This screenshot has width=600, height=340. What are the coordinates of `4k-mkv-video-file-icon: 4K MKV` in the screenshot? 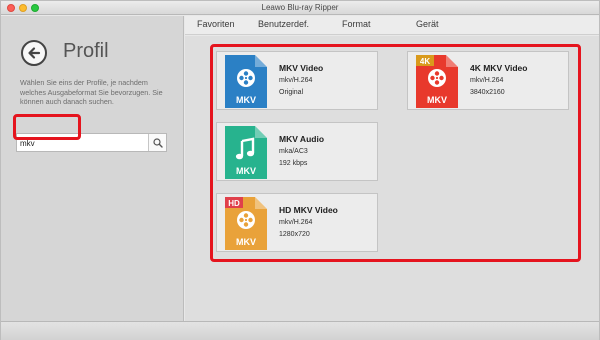 It's located at (437, 81).